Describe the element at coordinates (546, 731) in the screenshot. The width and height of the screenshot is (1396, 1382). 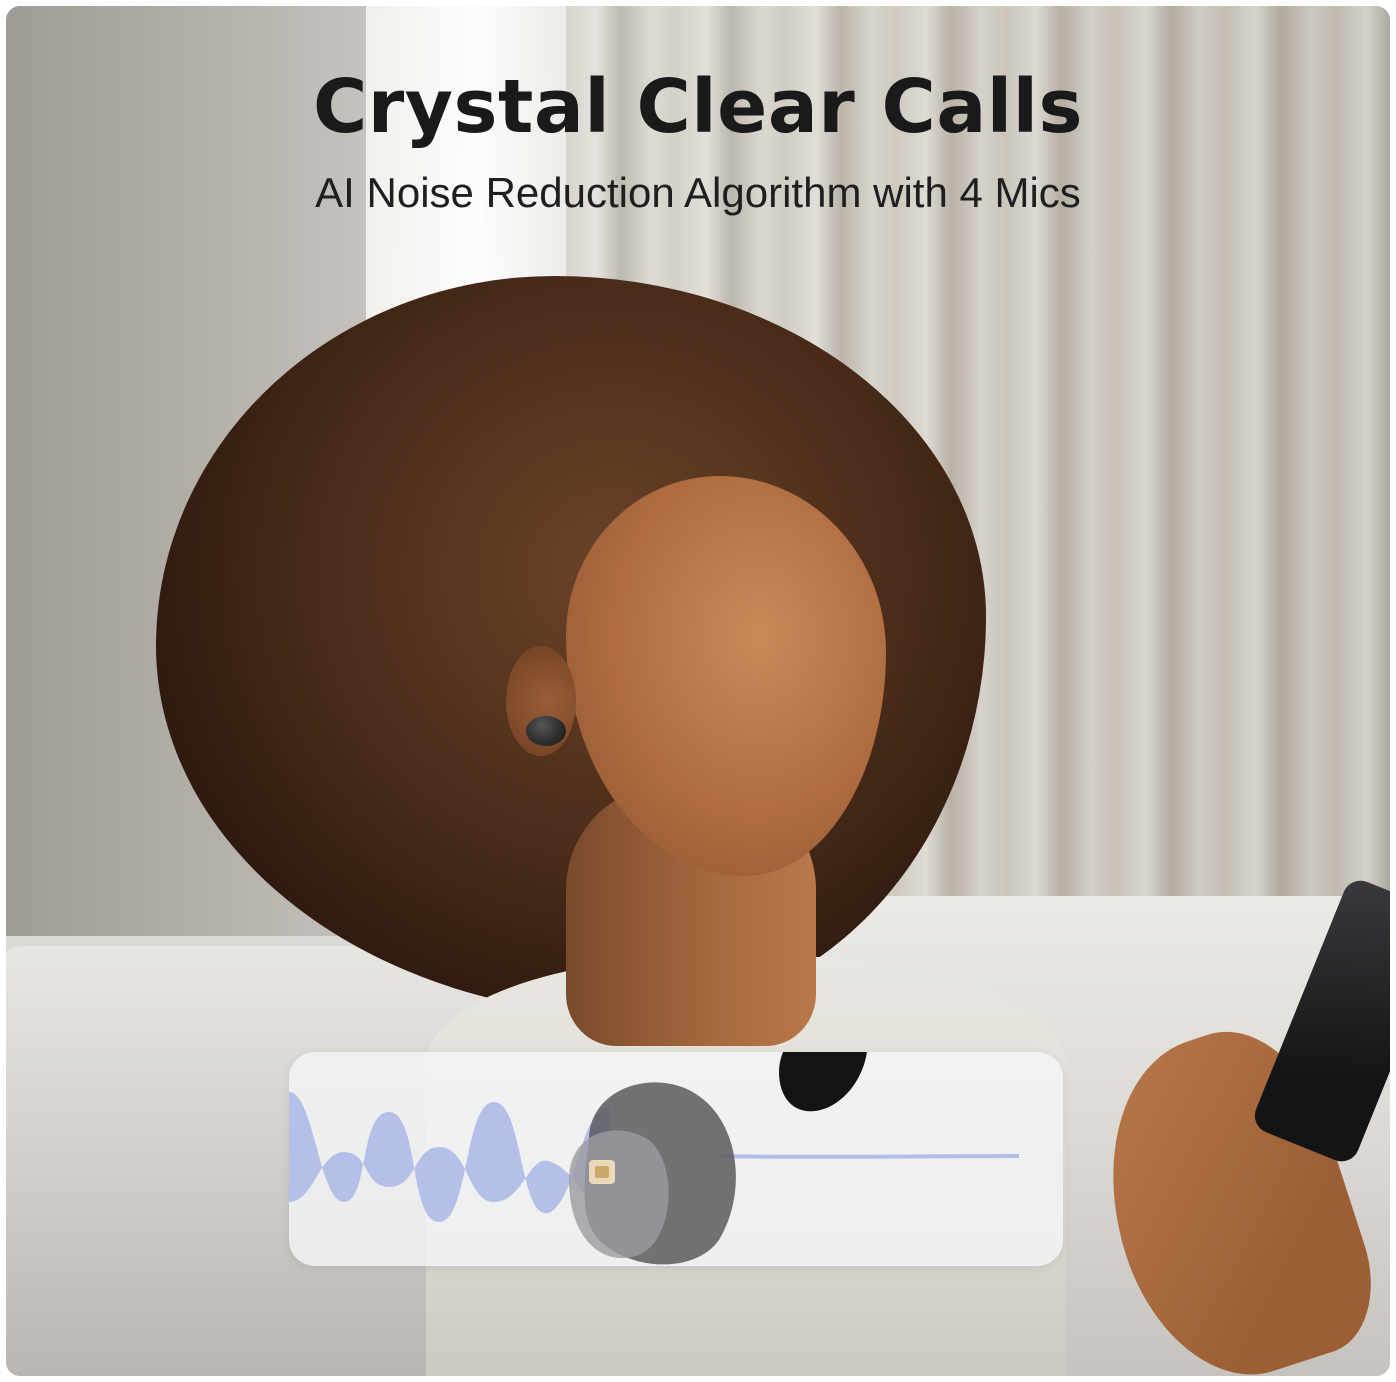
I see `worn-earbud` at that location.